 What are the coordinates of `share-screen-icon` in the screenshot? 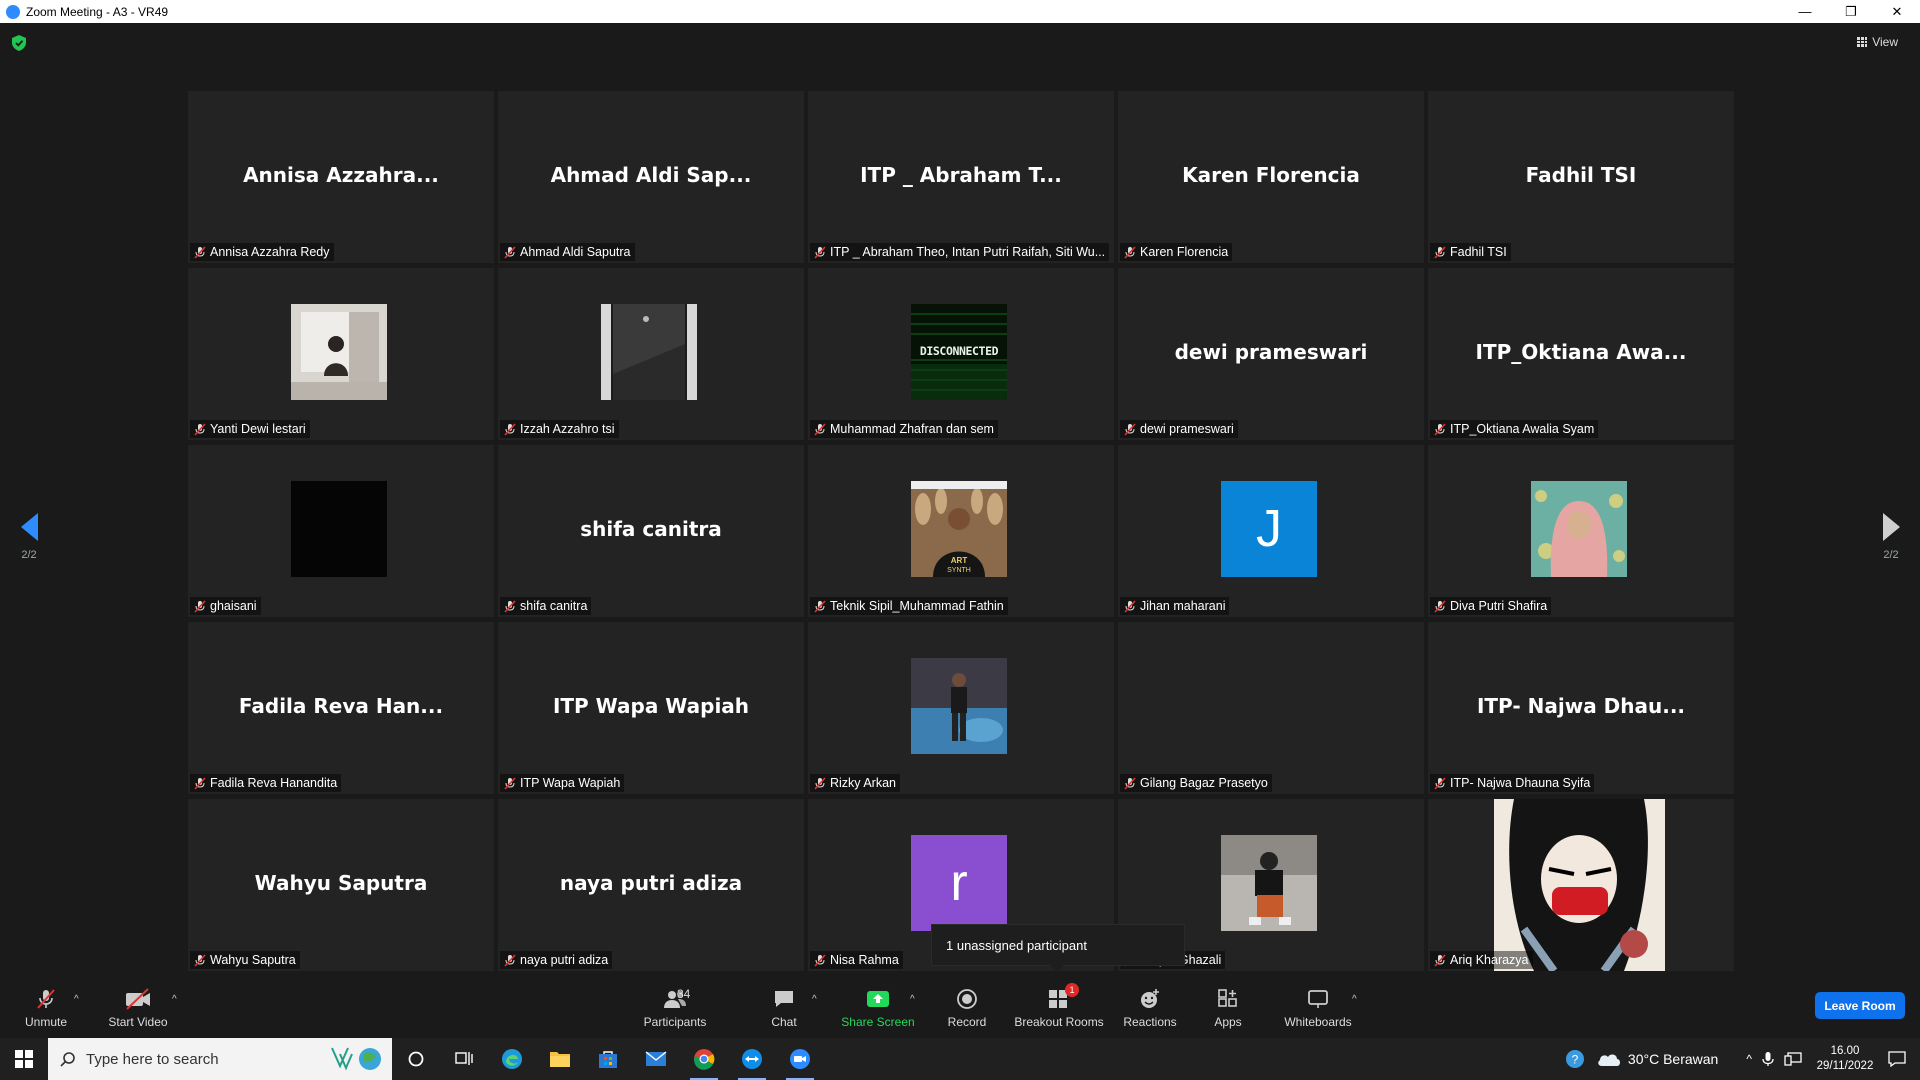 It's located at (878, 999).